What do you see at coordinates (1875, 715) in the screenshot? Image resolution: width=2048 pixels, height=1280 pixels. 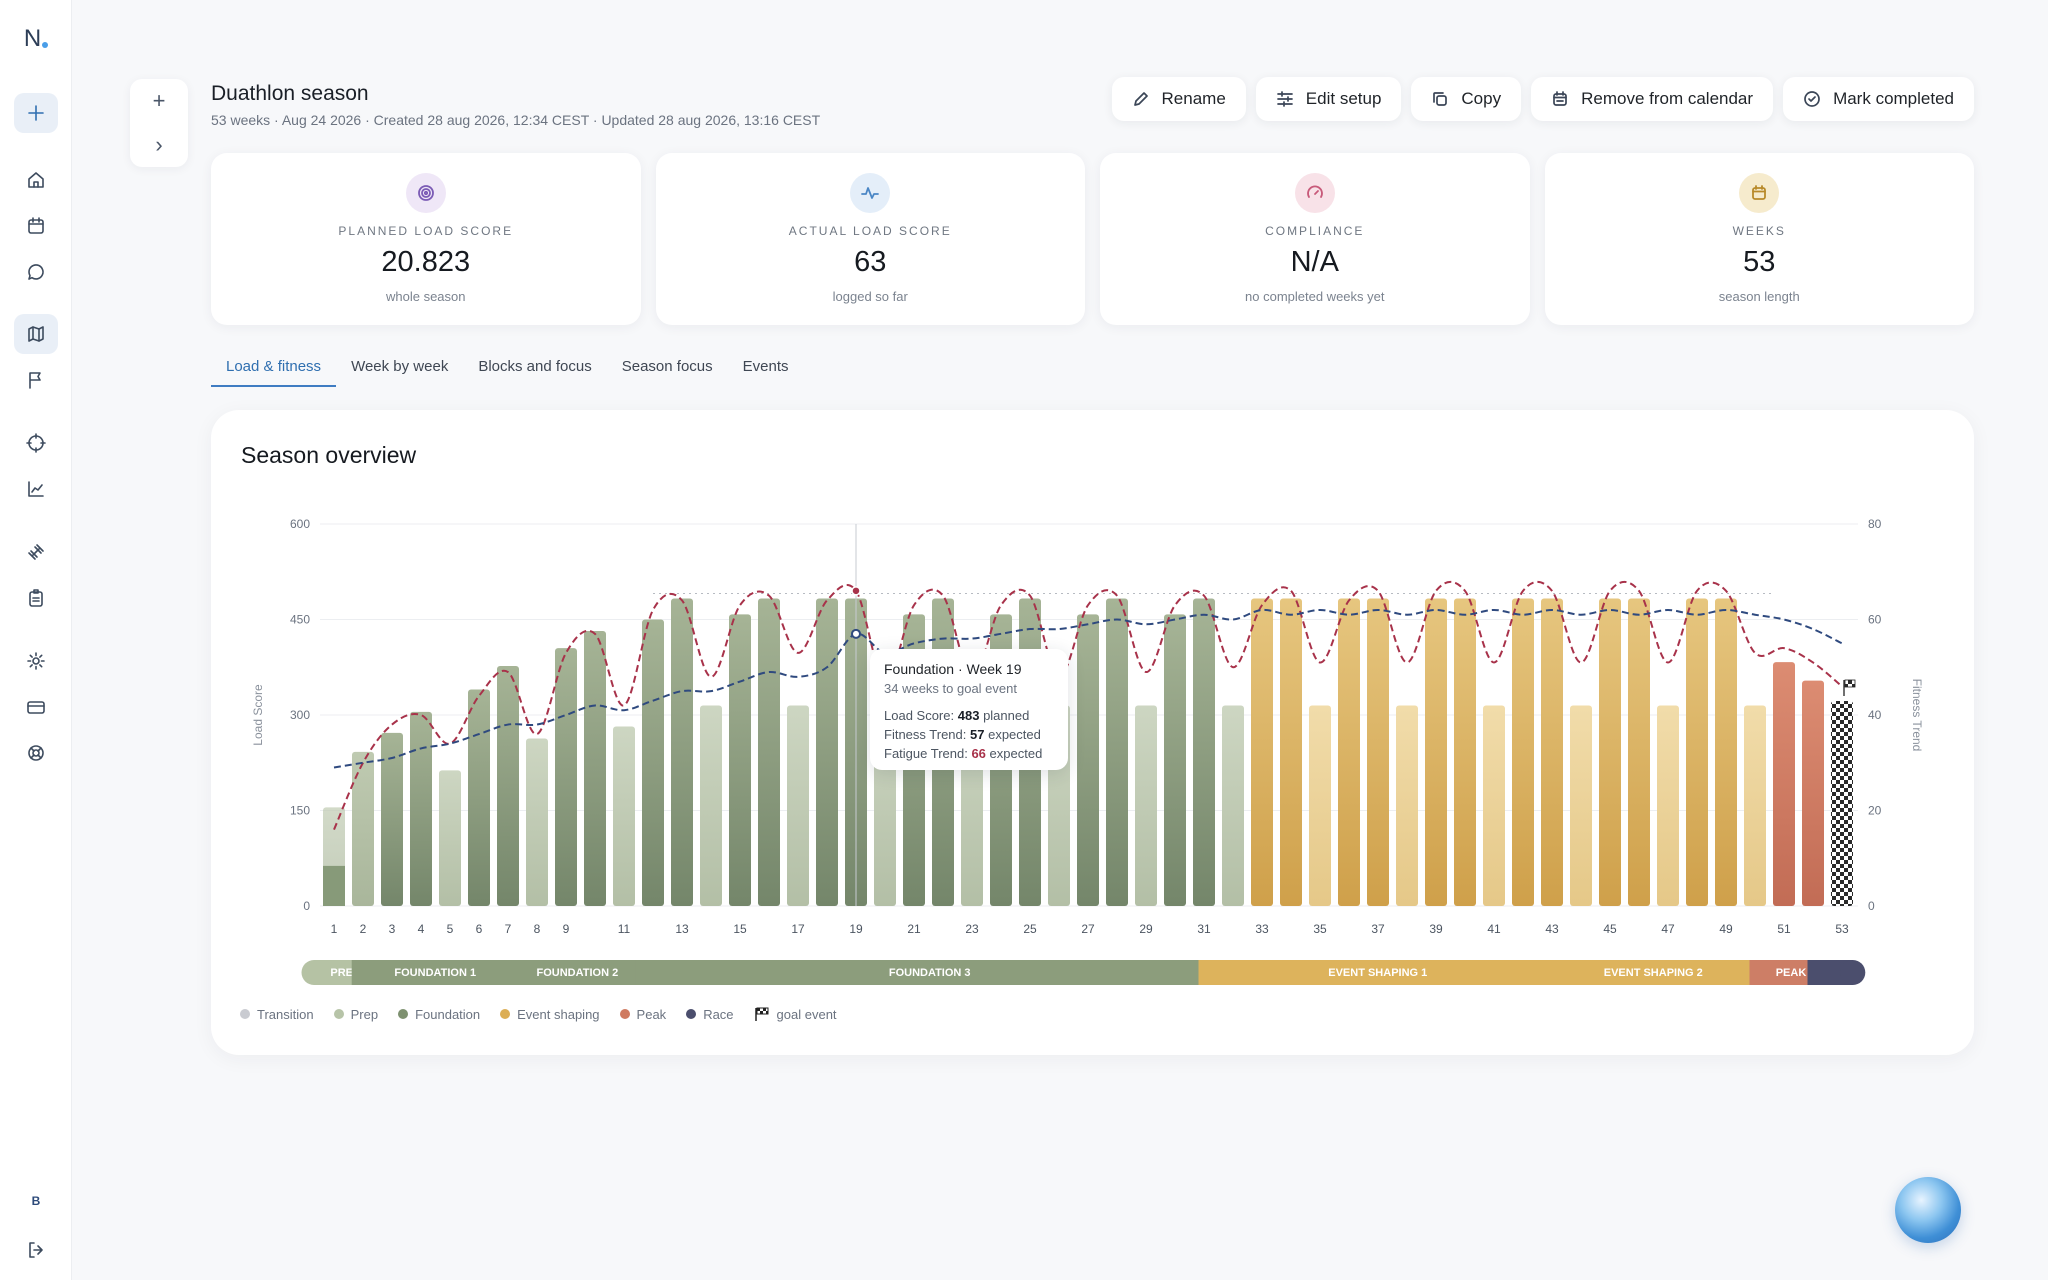 I see `y2-tick-label: 40` at bounding box center [1875, 715].